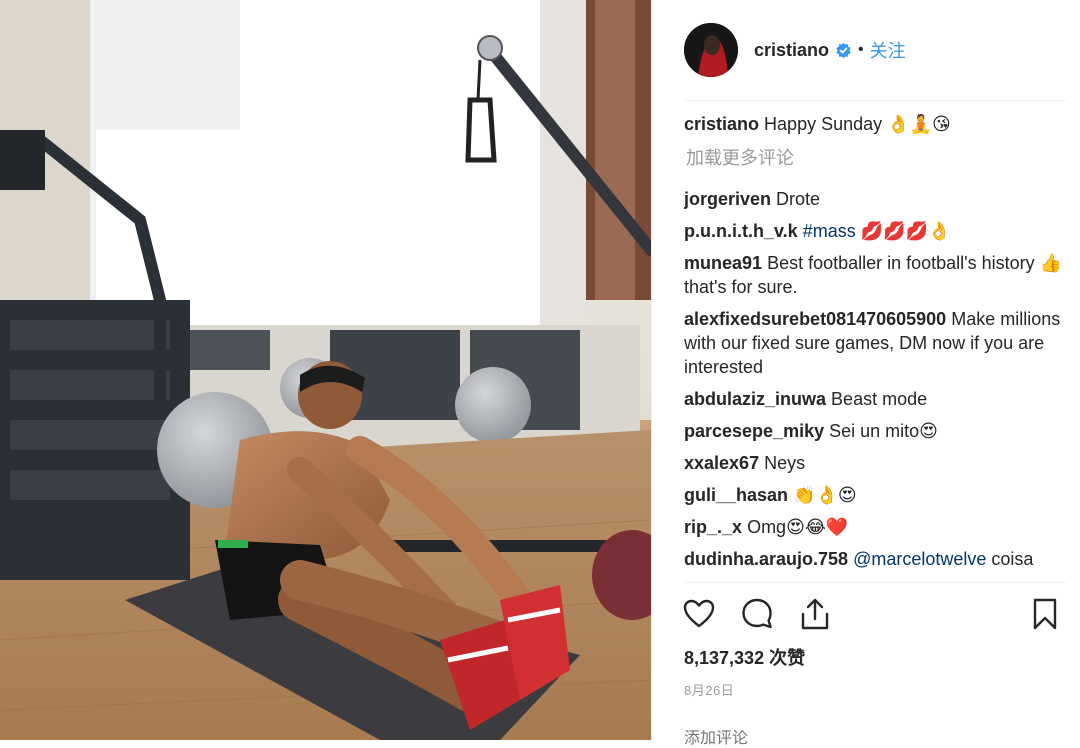  I want to click on comment-text: Beast mode, so click(879, 399).